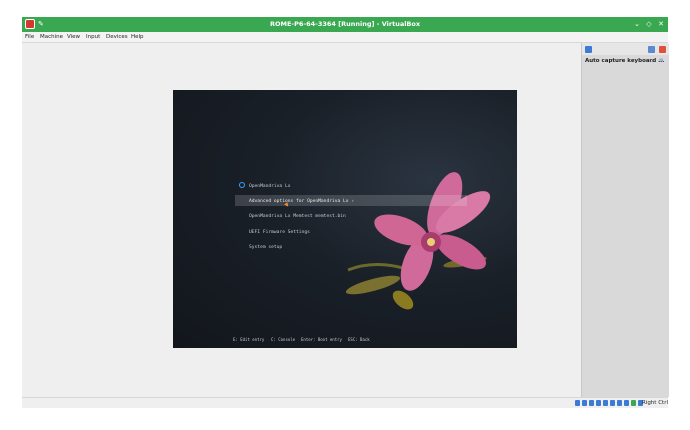  Describe the element at coordinates (321, 339) in the screenshot. I see `boot-footer-boot: Enter: Boot entry` at that location.